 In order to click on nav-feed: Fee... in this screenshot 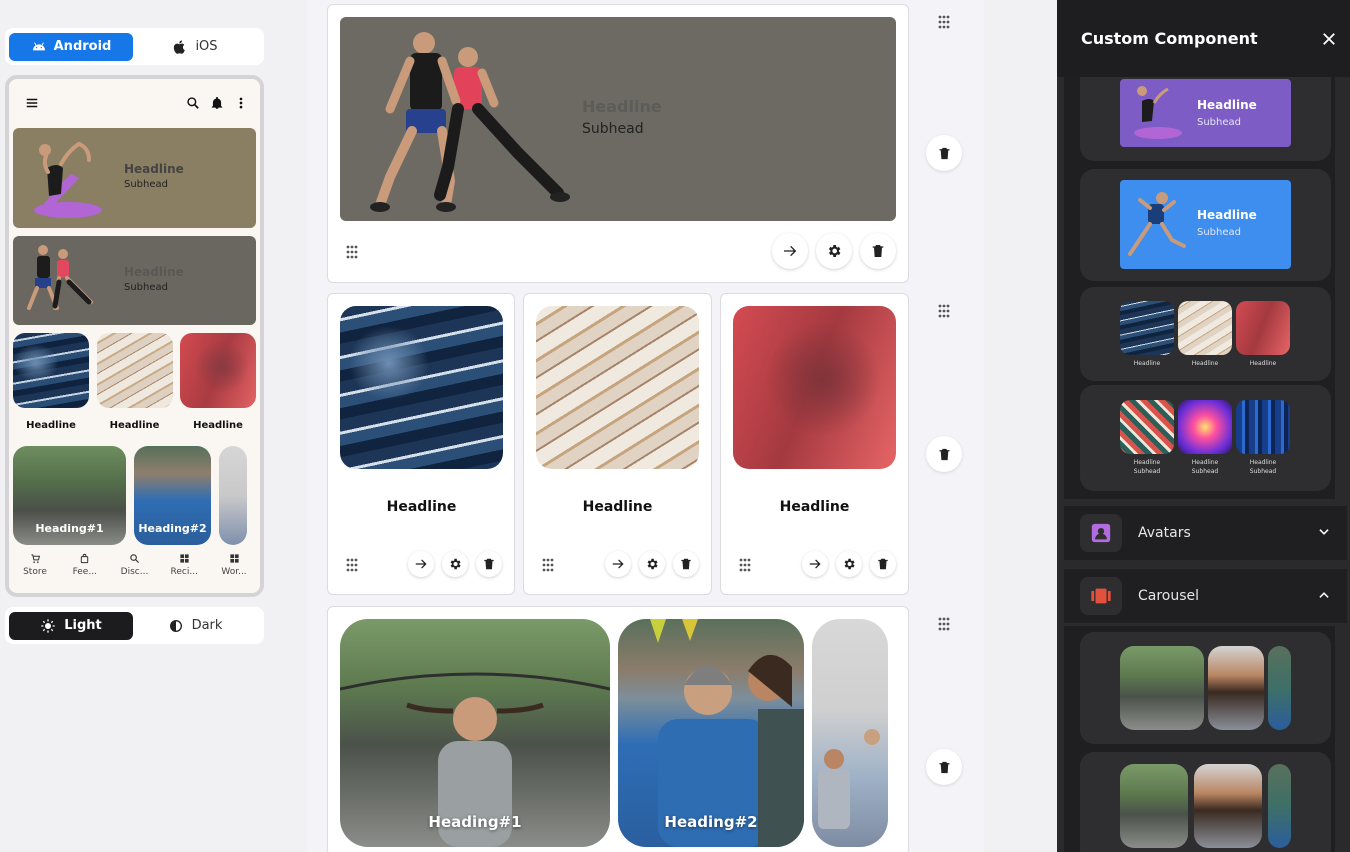, I will do `click(85, 565)`.